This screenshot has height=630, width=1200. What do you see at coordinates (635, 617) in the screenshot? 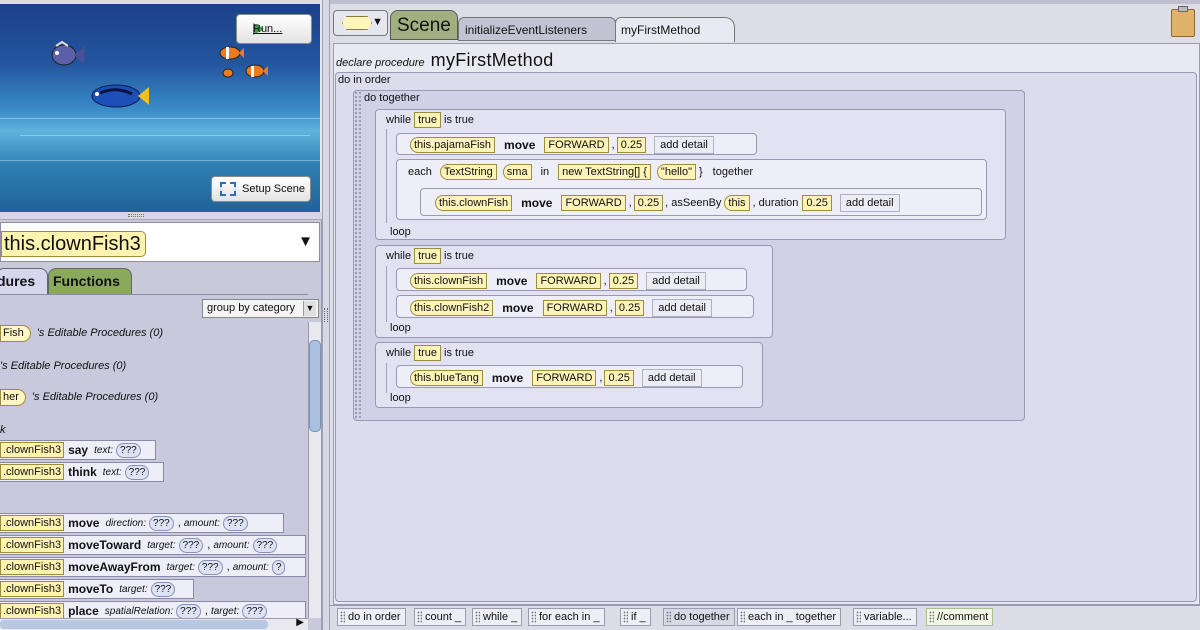
I see `tile-if: if _` at bounding box center [635, 617].